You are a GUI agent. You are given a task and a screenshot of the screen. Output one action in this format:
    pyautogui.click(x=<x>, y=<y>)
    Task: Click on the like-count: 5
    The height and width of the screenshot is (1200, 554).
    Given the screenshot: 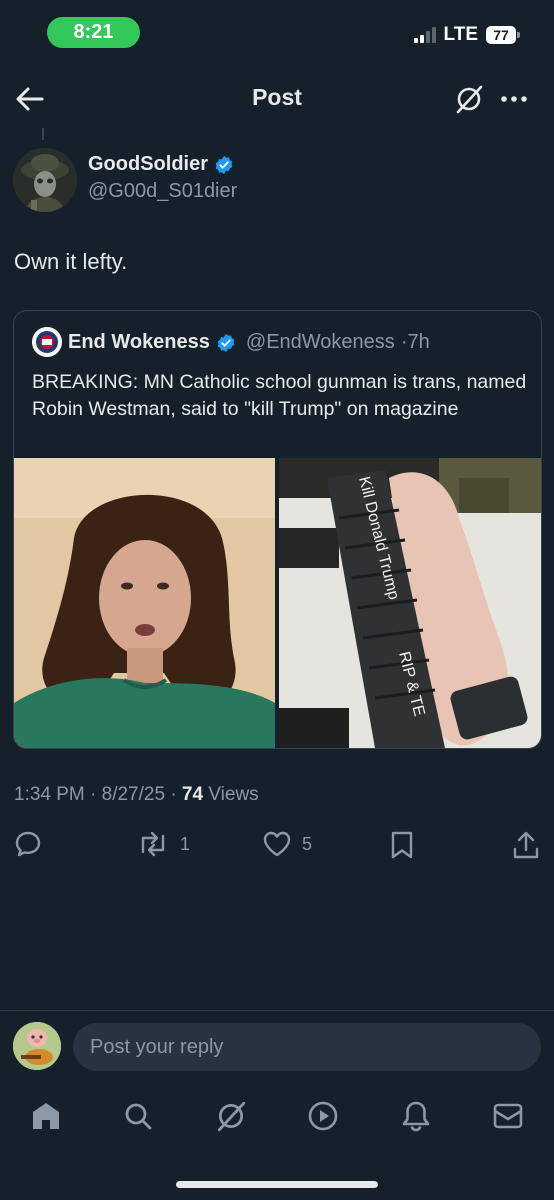 What is the action you would take?
    pyautogui.click(x=307, y=843)
    